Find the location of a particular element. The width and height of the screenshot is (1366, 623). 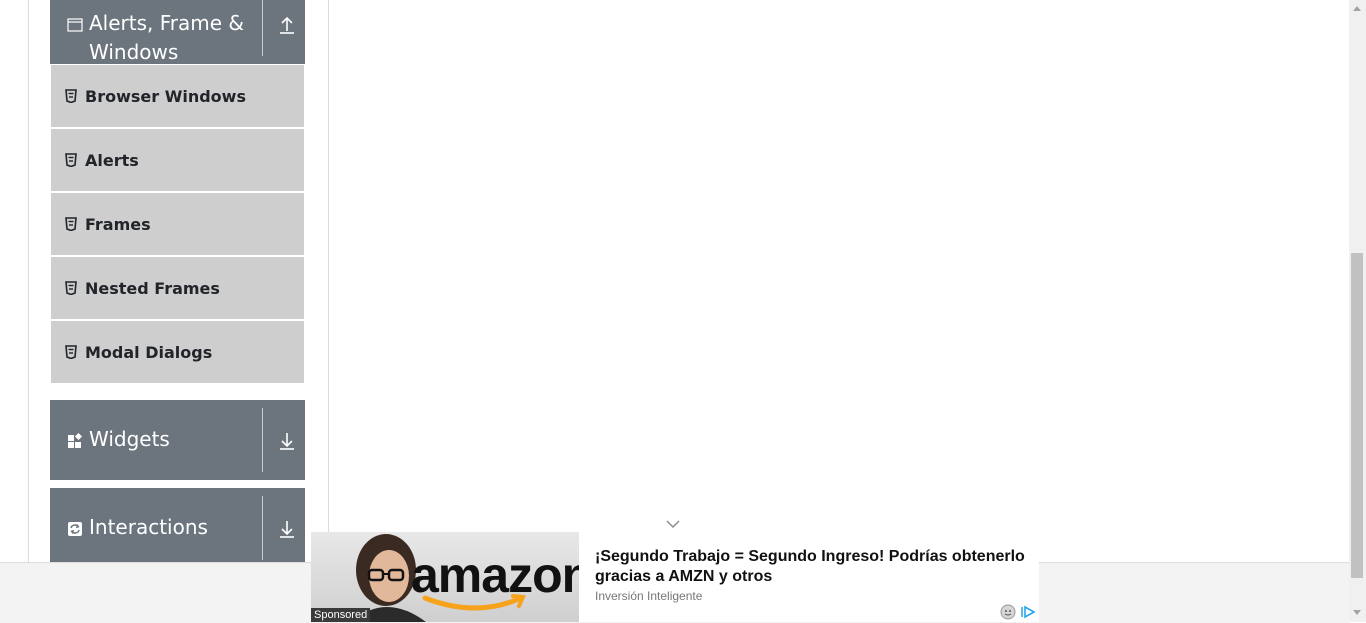

sidebar-item-label: Browser Windows is located at coordinates (165, 96).